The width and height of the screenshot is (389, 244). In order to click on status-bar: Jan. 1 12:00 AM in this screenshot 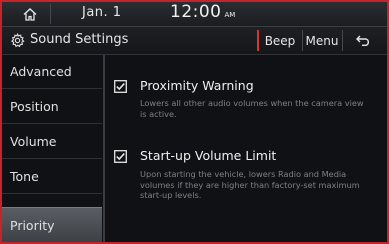, I will do `click(194, 14)`.